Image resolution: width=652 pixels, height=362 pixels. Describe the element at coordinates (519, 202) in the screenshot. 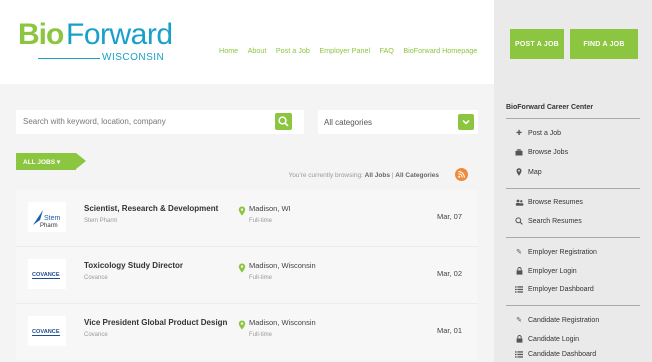

I see `users-icon` at that location.